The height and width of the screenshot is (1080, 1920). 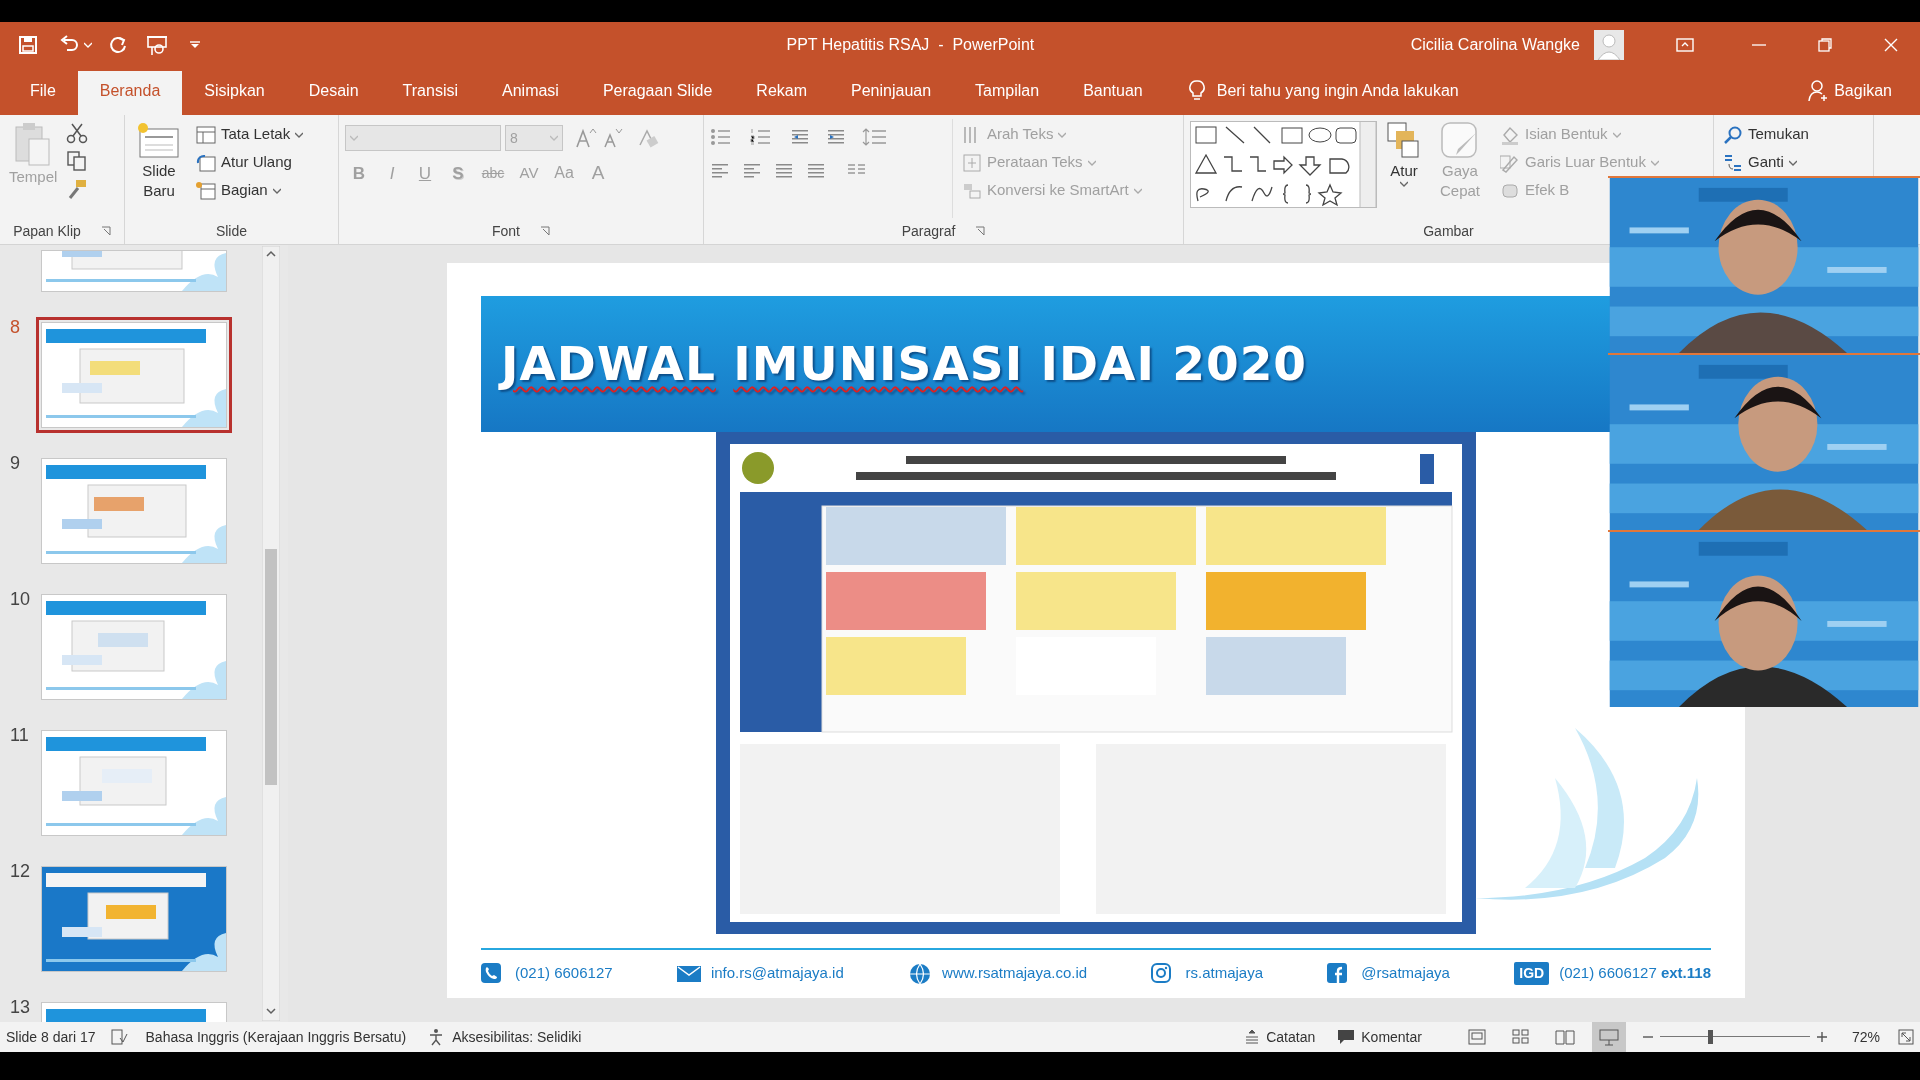 I want to click on slide-counter: Slide 8 dari 17, so click(x=51, y=1037).